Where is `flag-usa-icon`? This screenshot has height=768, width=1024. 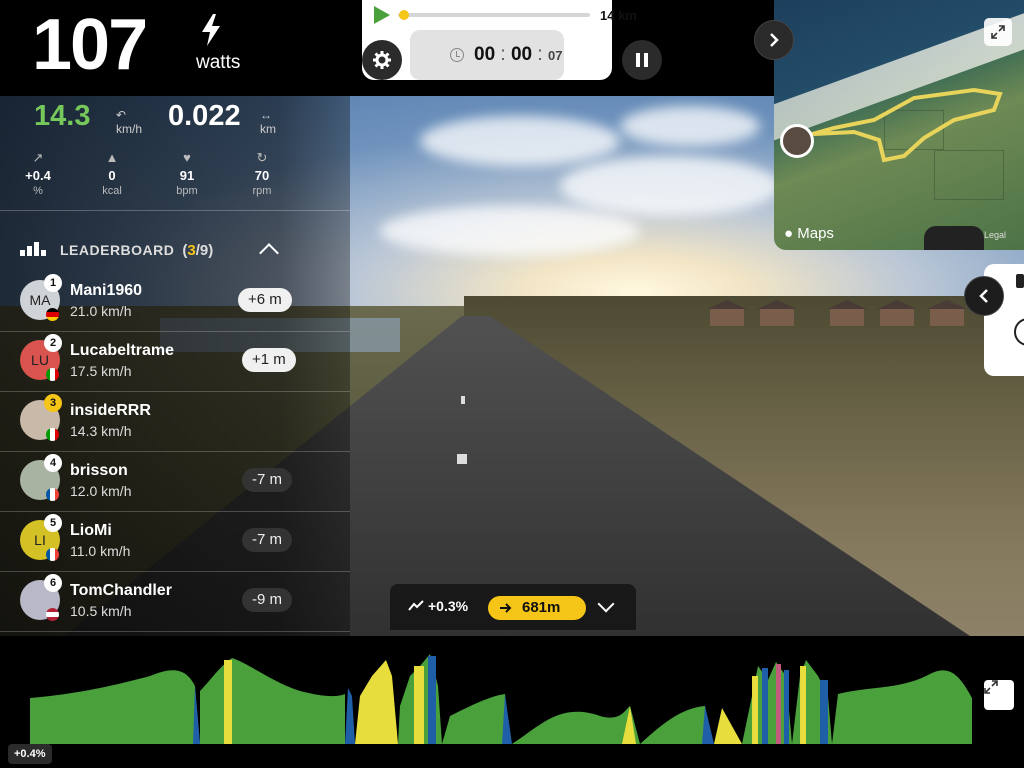
flag-usa-icon is located at coordinates (52, 614).